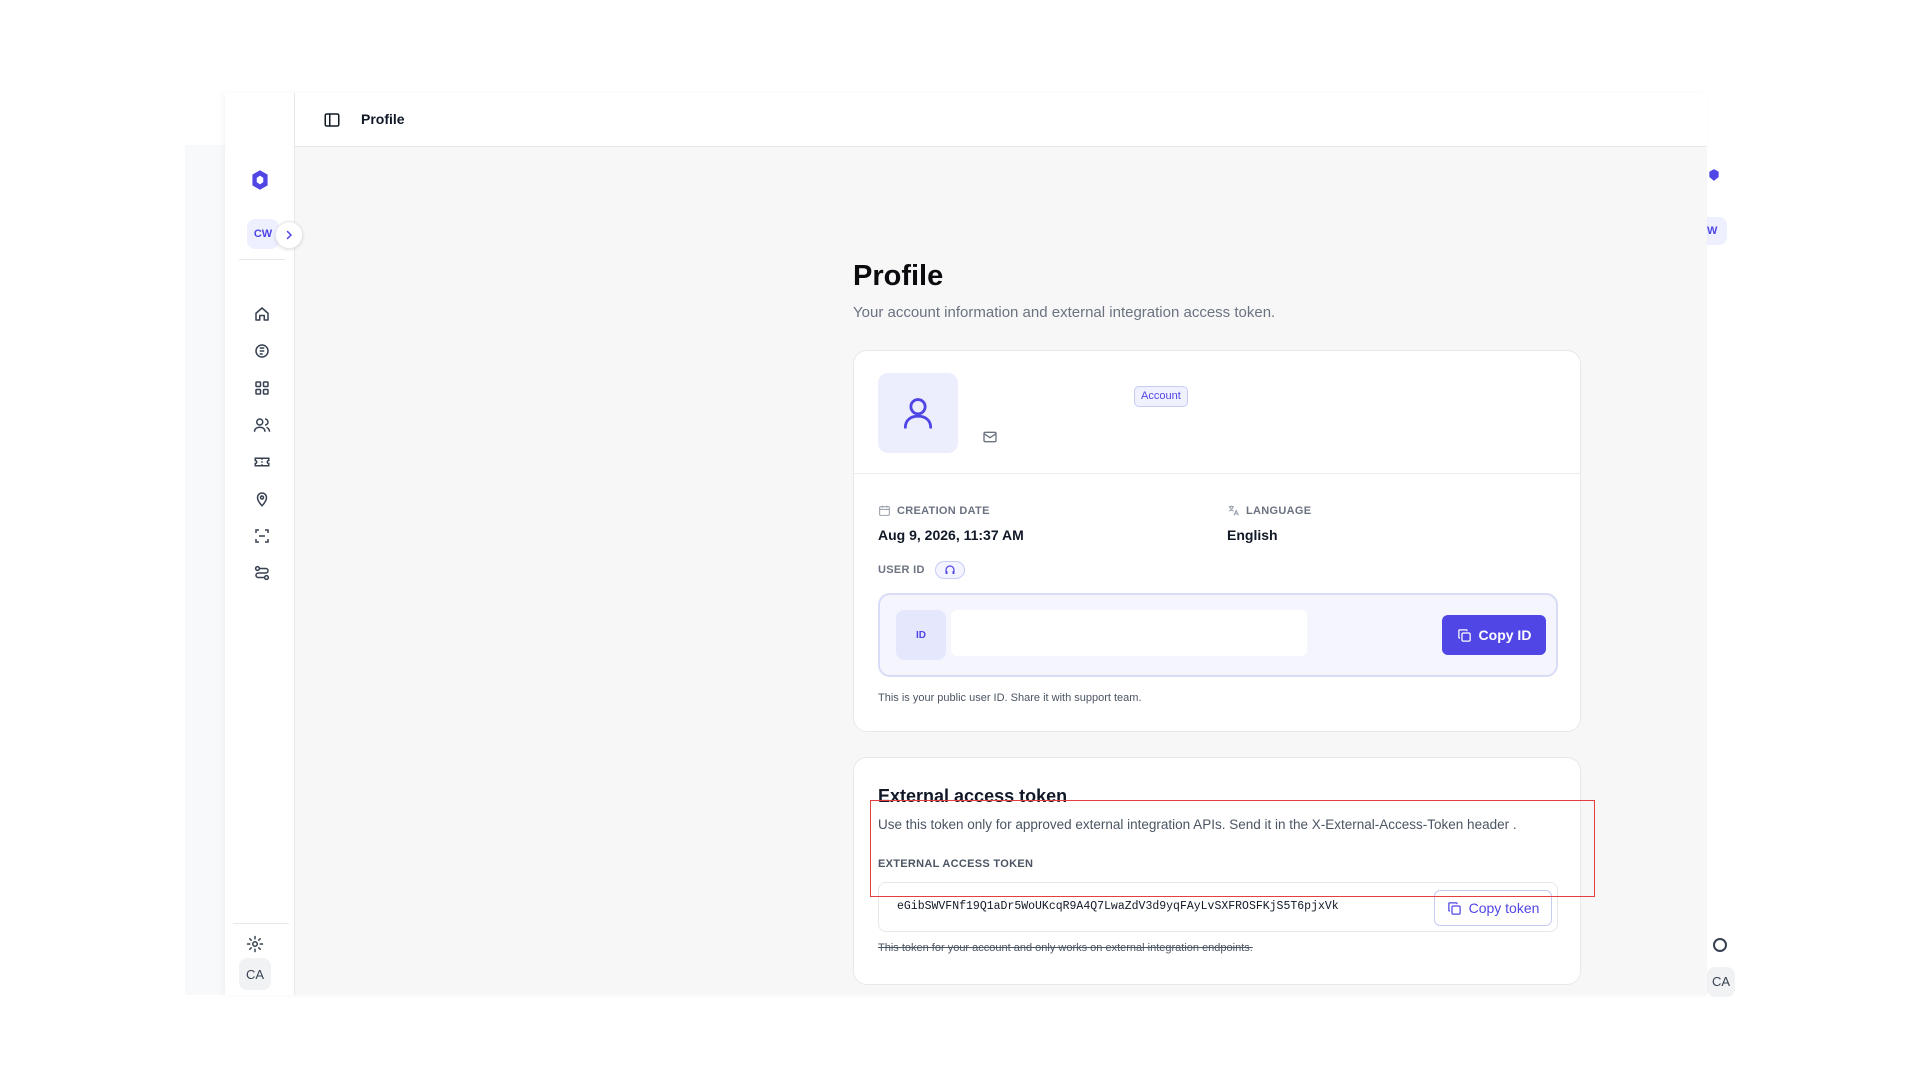  Describe the element at coordinates (884, 510) in the screenshot. I see `calendar-icon` at that location.